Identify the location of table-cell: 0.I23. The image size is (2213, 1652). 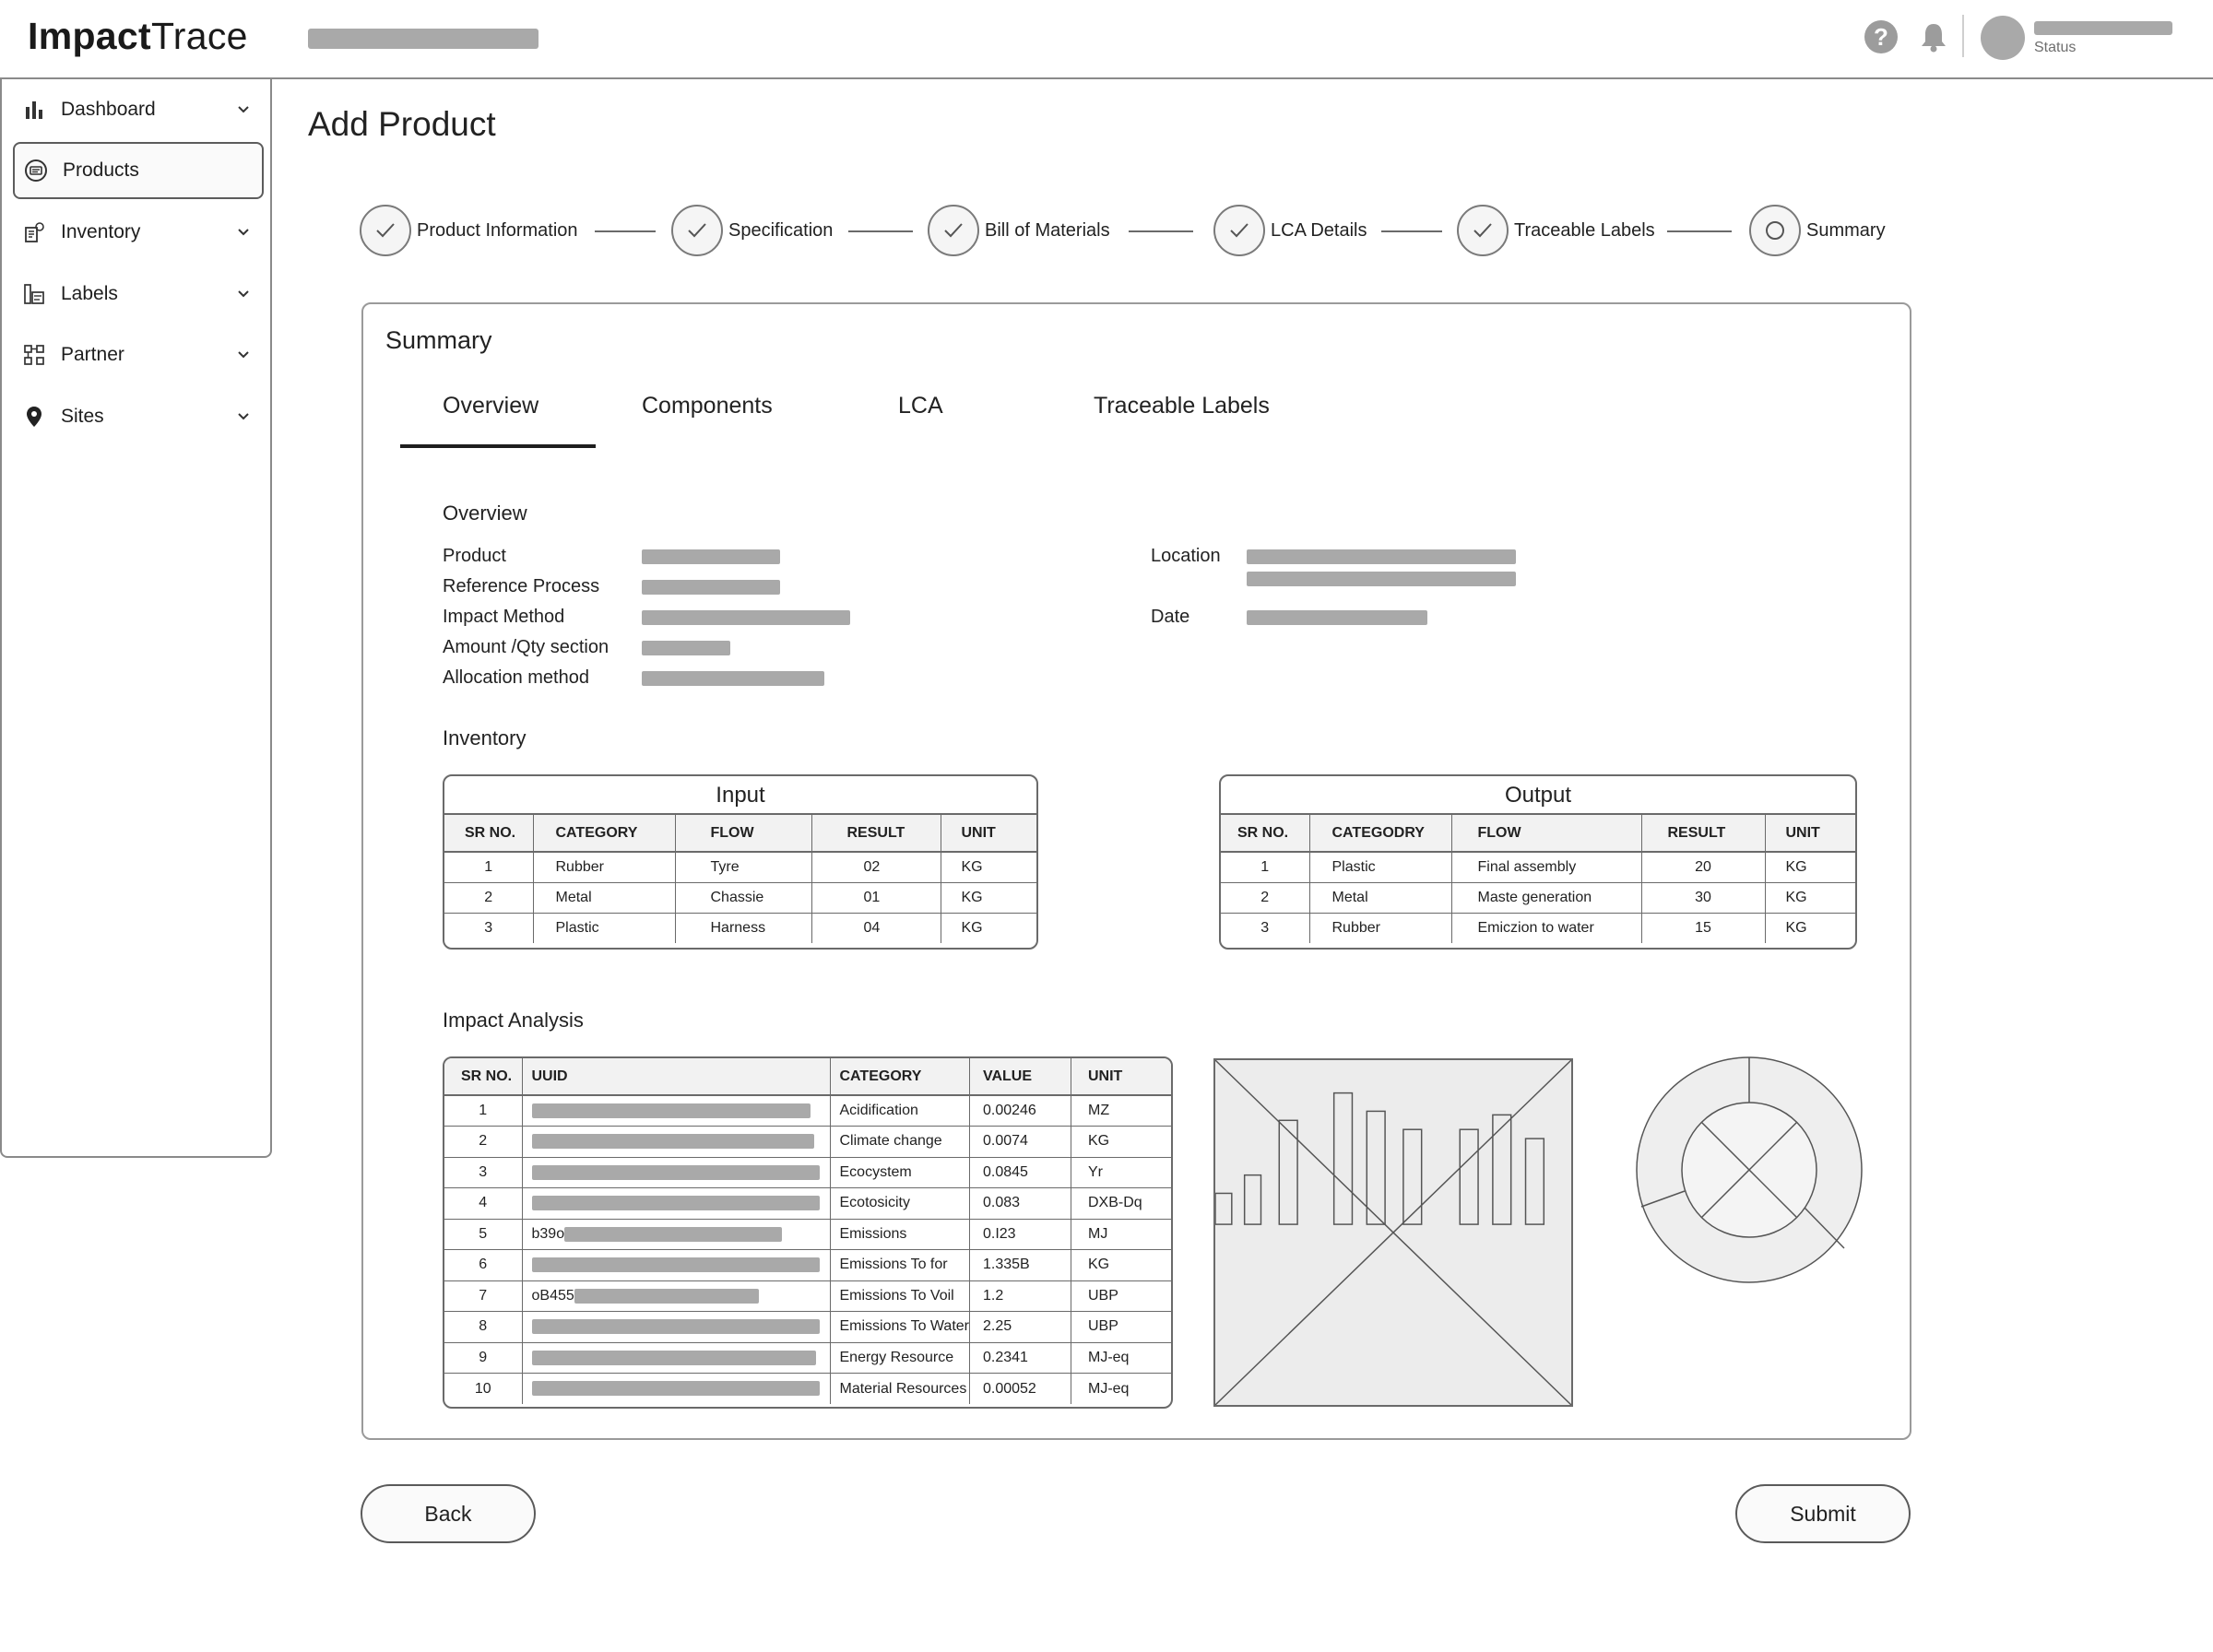
(1020, 1234).